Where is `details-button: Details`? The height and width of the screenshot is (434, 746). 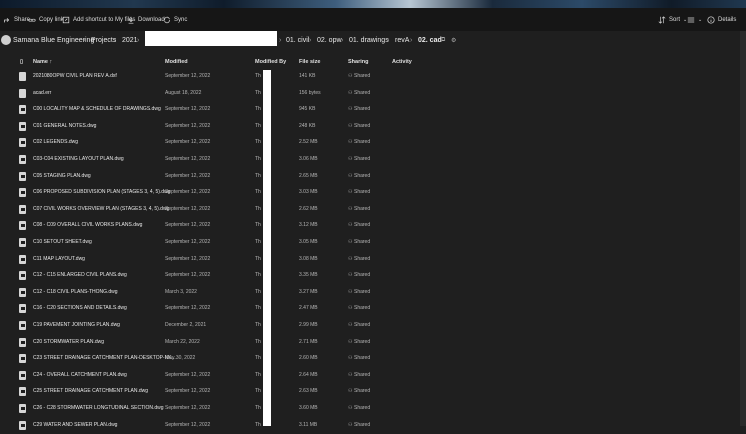 details-button: Details is located at coordinates (721, 19).